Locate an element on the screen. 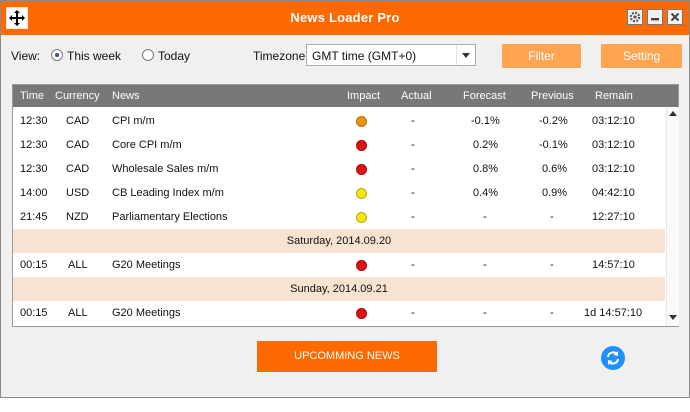 This screenshot has width=690, height=412. impact-orange-icon is located at coordinates (361, 121).